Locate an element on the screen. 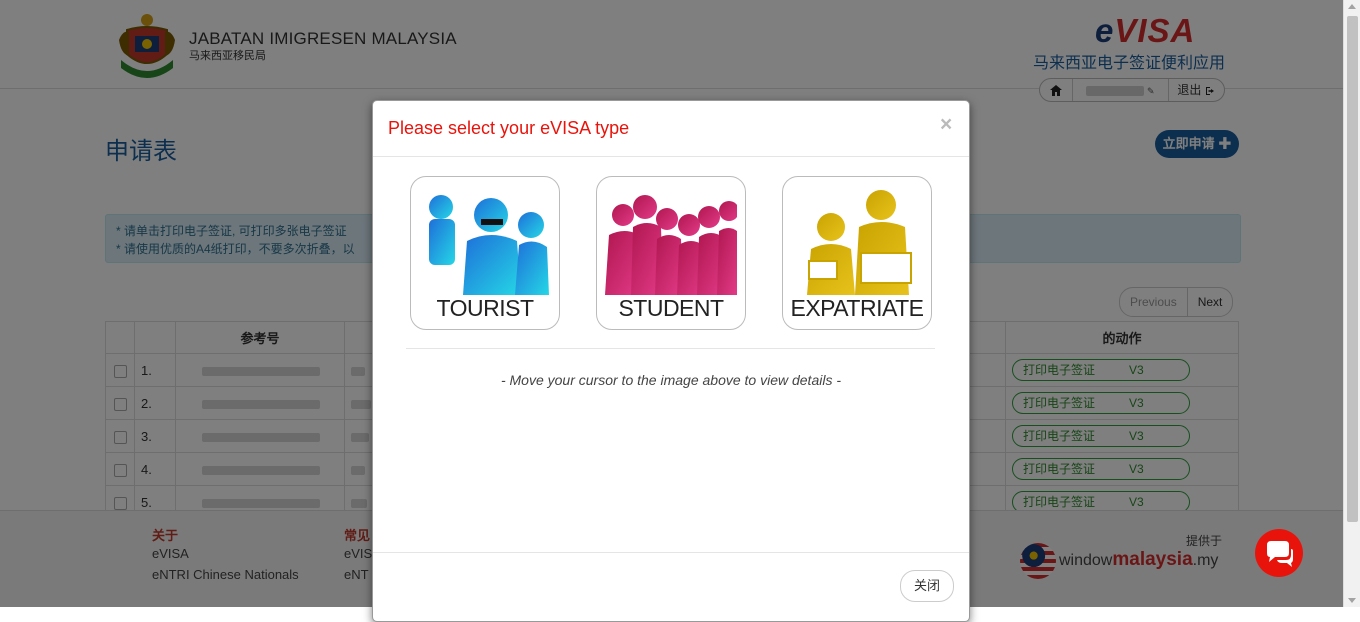  tourist-illustration is located at coordinates (489, 245).